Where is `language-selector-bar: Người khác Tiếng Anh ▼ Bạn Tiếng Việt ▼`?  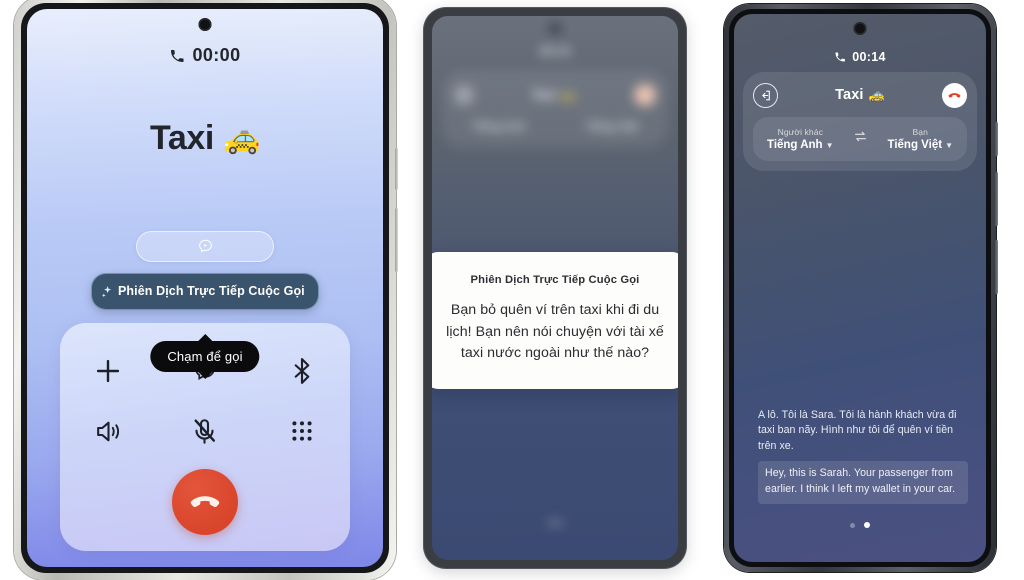 language-selector-bar: Người khác Tiếng Anh ▼ Bạn Tiếng Việt ▼ is located at coordinates (860, 139).